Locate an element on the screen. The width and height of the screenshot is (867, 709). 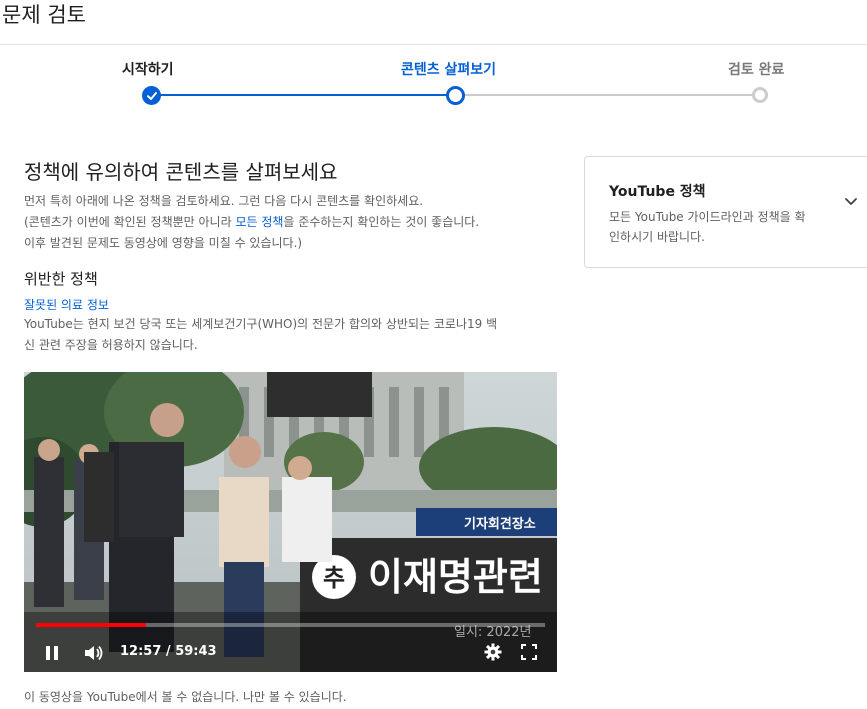
banner-circle-char: 추 is located at coordinates (334, 578).